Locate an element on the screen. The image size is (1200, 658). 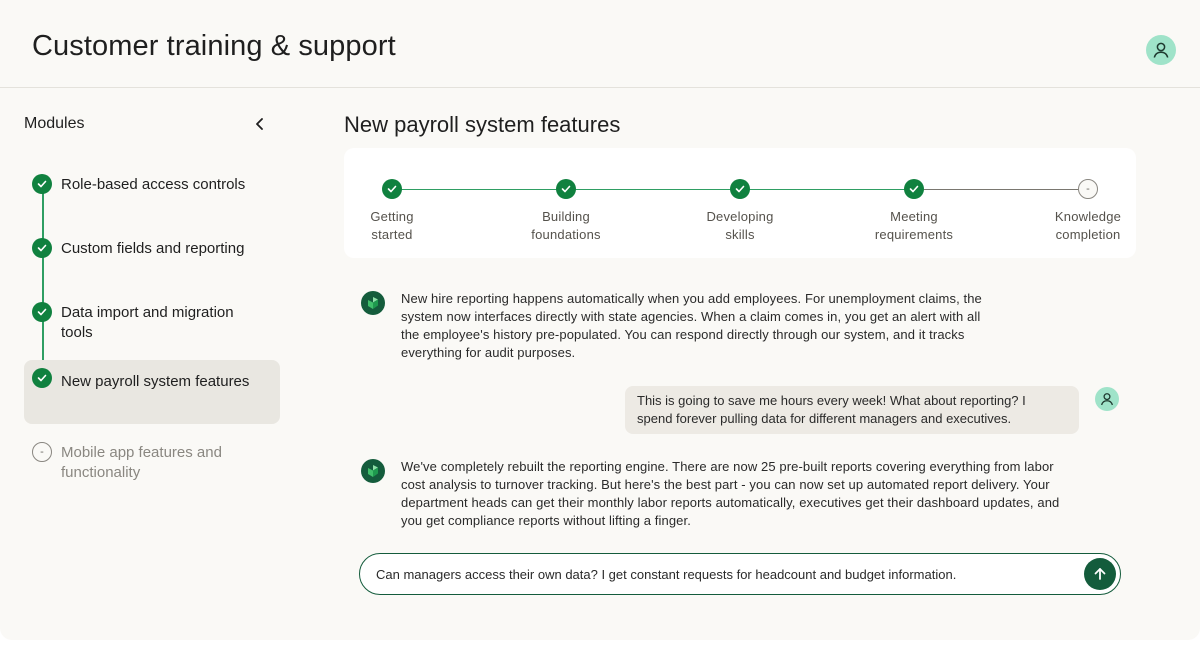
sidebar-item-custom-fields-and-reporting: Custom fields and reporting is located at coordinates (152, 256).